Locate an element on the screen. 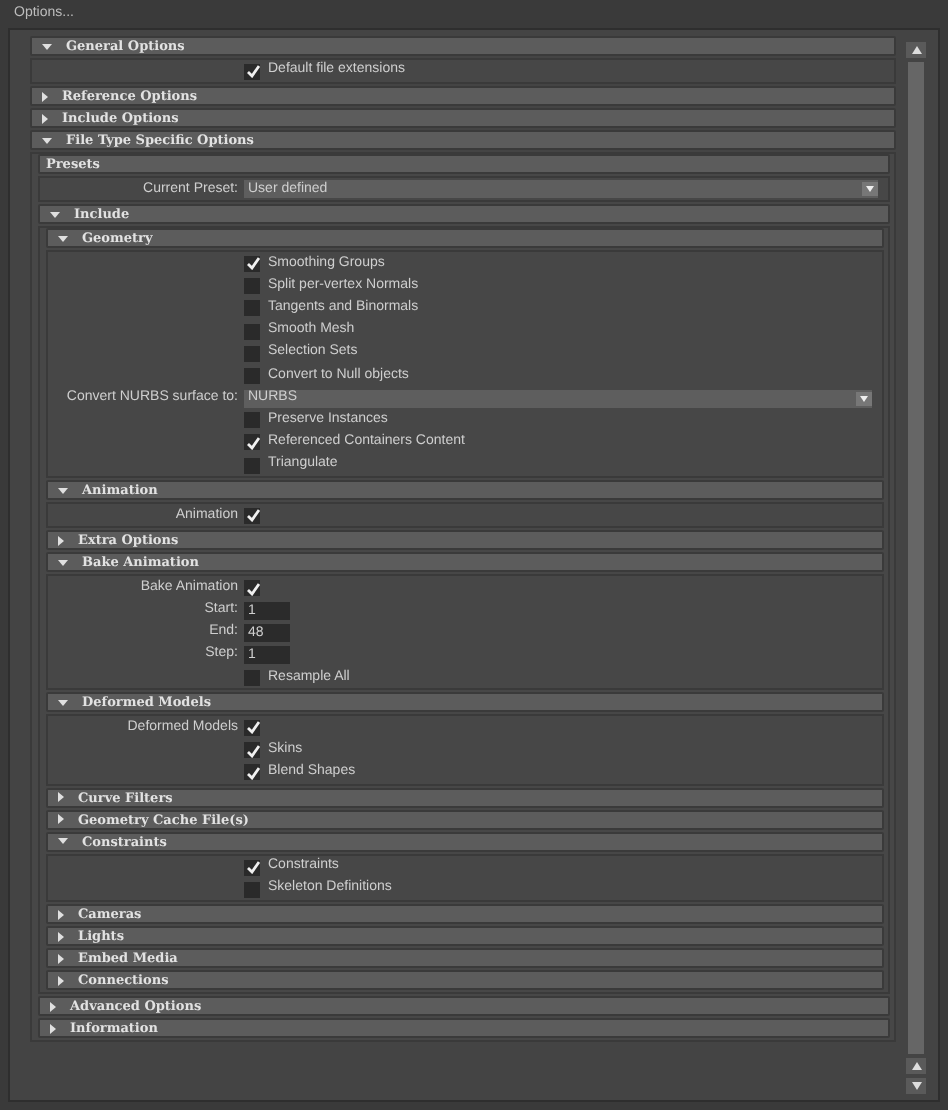  scroll-down-button is located at coordinates (916, 1086).